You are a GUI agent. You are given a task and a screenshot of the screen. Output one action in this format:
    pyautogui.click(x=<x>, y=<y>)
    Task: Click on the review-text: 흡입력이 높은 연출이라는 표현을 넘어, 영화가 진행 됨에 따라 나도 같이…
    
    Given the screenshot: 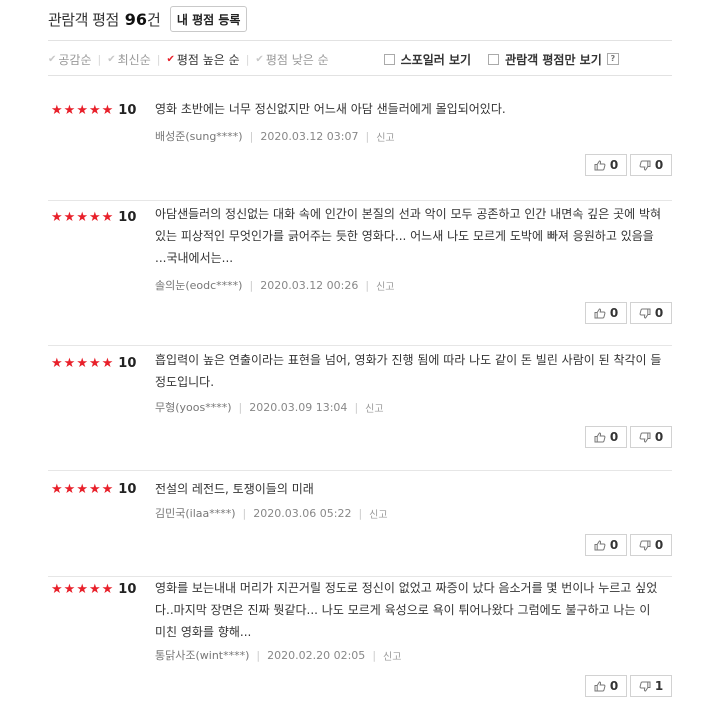 What is the action you would take?
    pyautogui.click(x=408, y=371)
    